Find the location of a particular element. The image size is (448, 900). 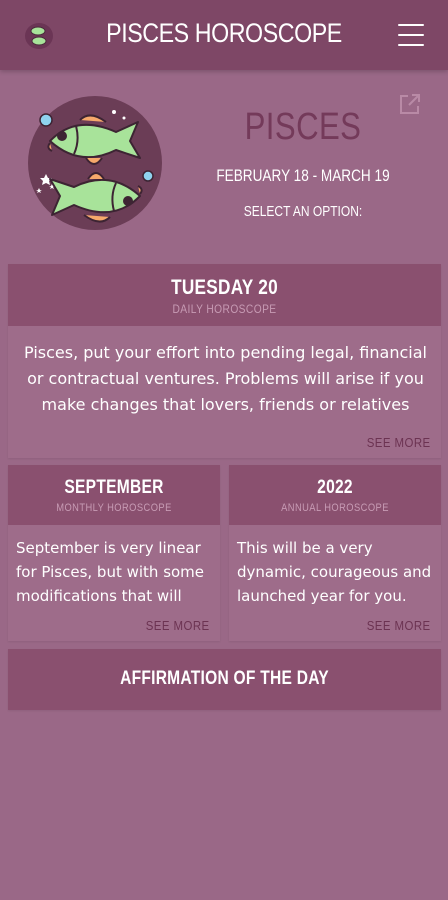

annual-see-more-link: SEE MORE is located at coordinates (399, 625).